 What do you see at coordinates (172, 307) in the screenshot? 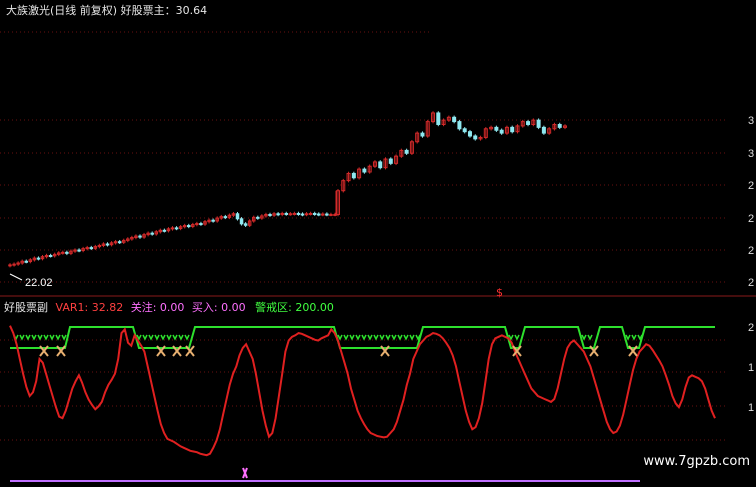
I see `focus-value: 0.00` at bounding box center [172, 307].